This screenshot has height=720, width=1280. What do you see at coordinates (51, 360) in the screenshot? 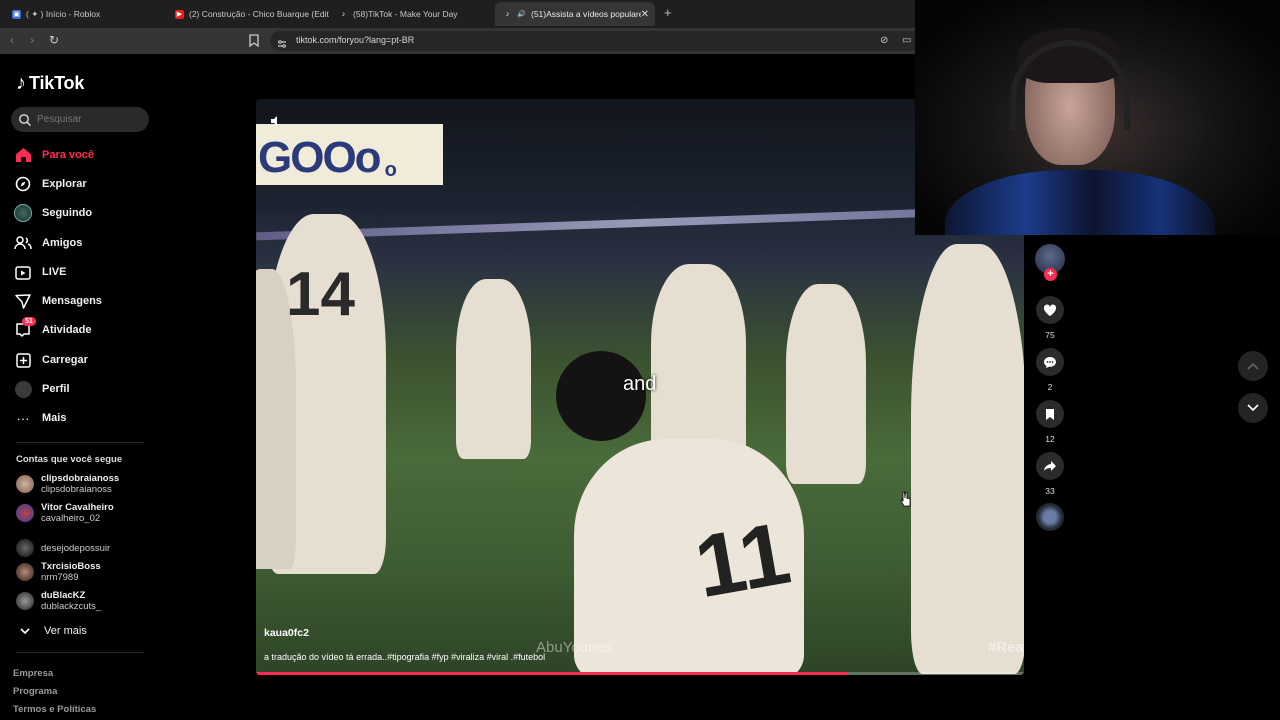
I see `sidebar-item-upload: Carregar` at bounding box center [51, 360].